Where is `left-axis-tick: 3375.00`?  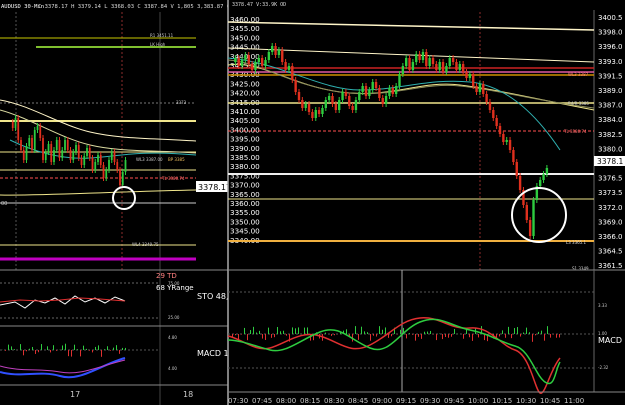 left-axis-tick: 3375.00 is located at coordinates (245, 175).